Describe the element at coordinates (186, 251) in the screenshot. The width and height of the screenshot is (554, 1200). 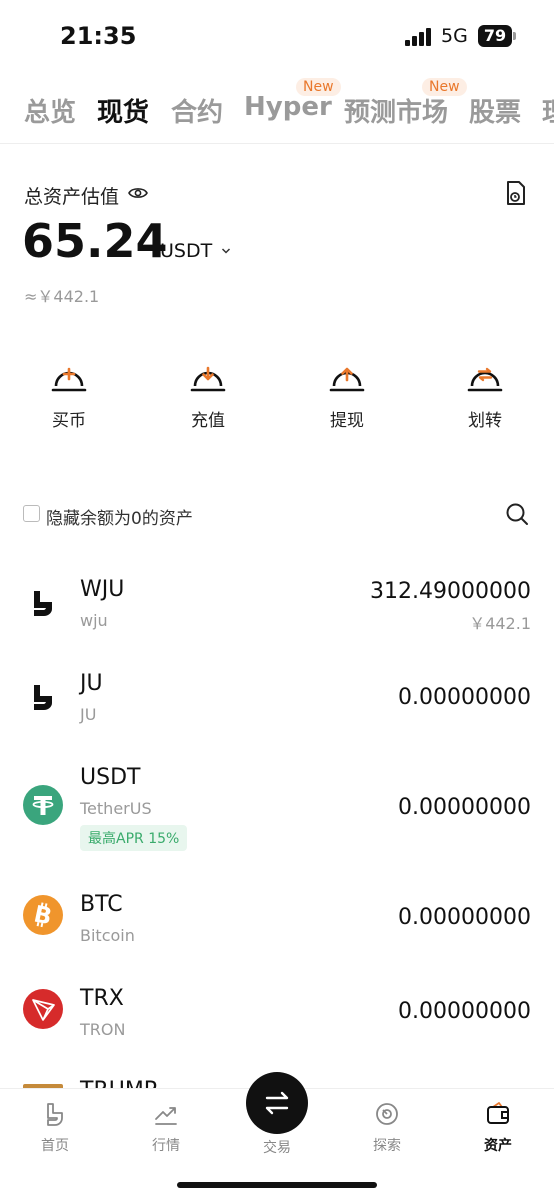
I see `currency-unit-selector: USDT` at that location.